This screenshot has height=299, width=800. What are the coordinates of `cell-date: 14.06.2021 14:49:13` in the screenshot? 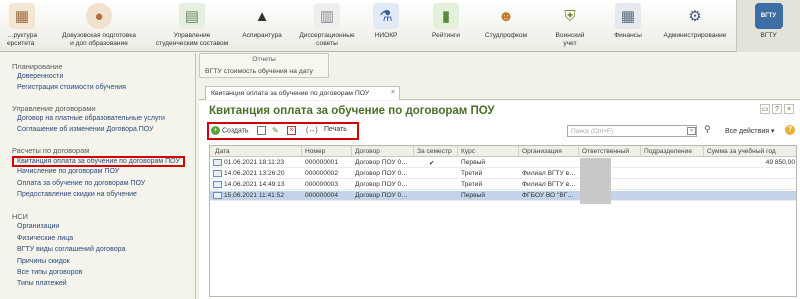 It's located at (254, 184).